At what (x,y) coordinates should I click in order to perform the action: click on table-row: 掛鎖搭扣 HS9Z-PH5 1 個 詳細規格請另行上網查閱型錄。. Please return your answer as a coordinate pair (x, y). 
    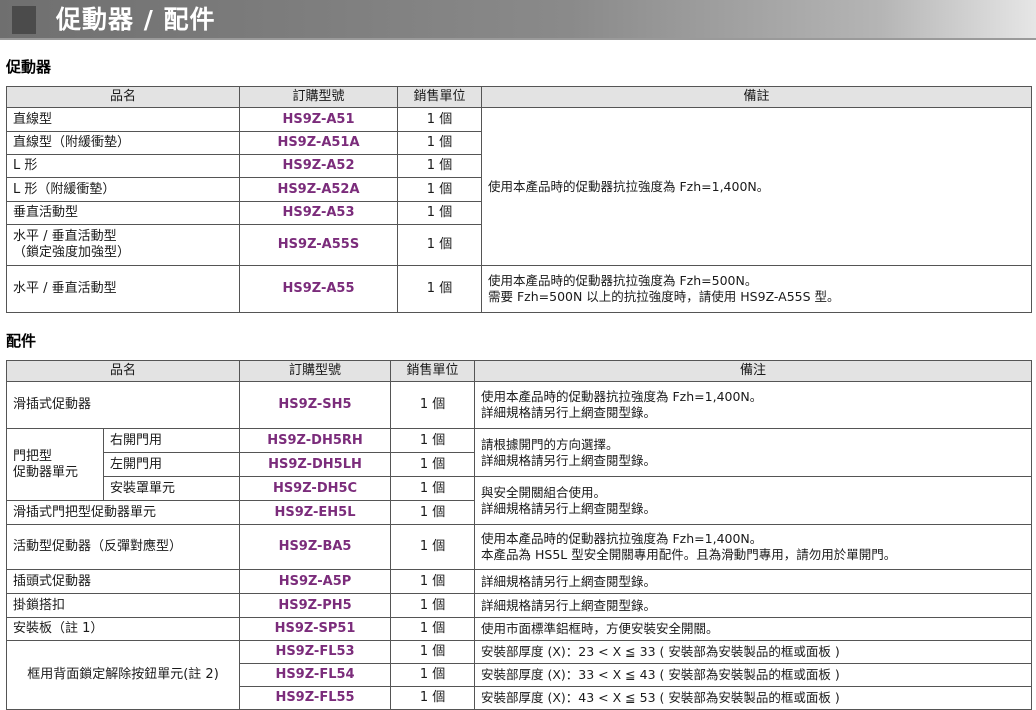
    Looking at the image, I should click on (519, 605).